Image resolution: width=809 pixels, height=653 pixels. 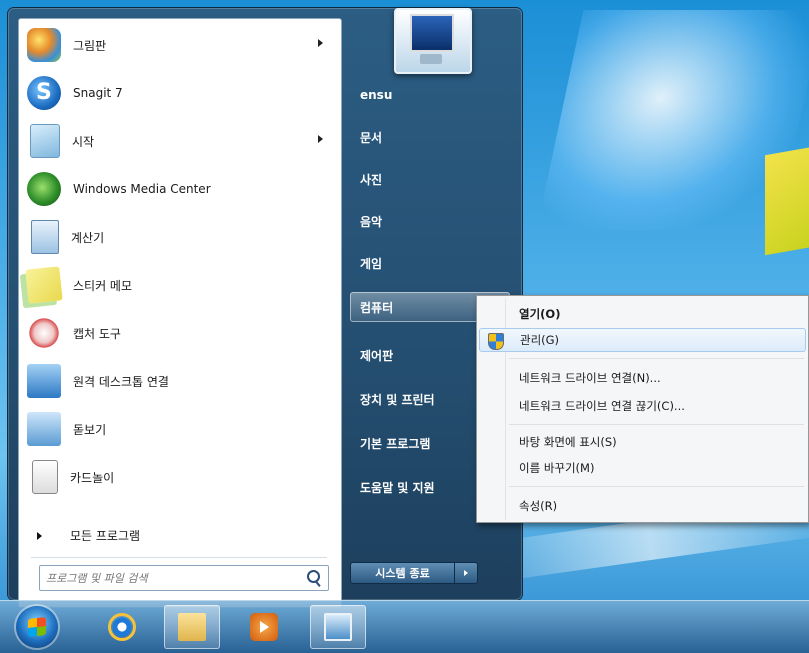 I want to click on right-item-games: 게임, so click(x=430, y=263).